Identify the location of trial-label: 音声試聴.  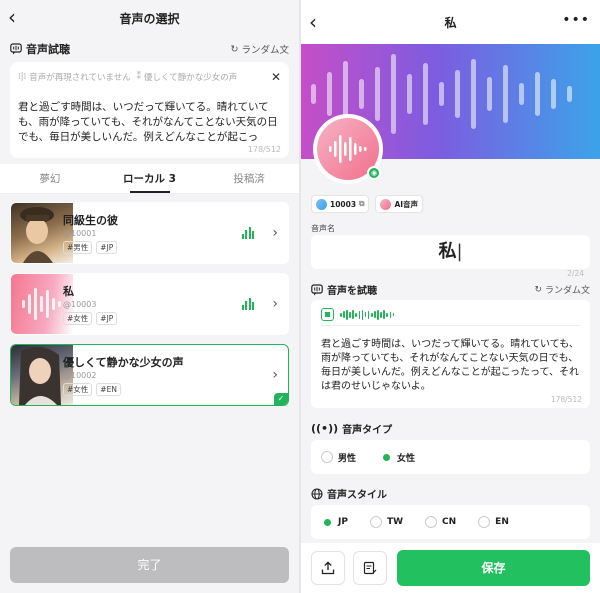
(48, 49).